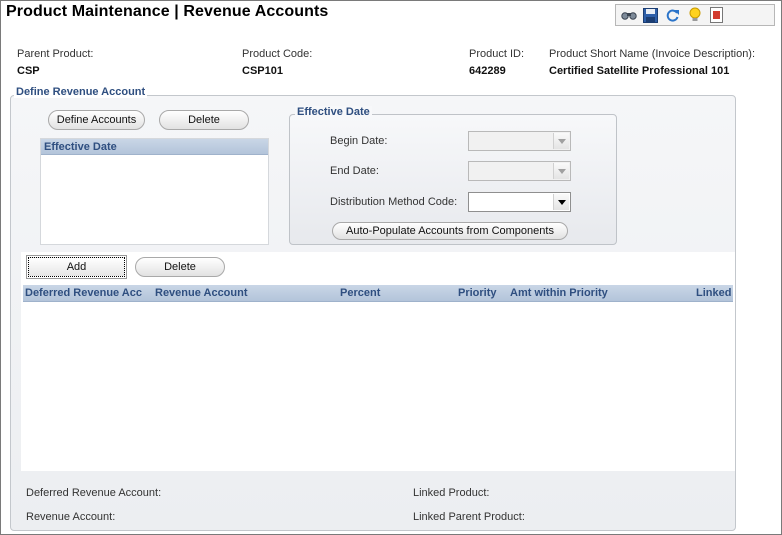  I want to click on product-code-label: Product Code:, so click(277, 54).